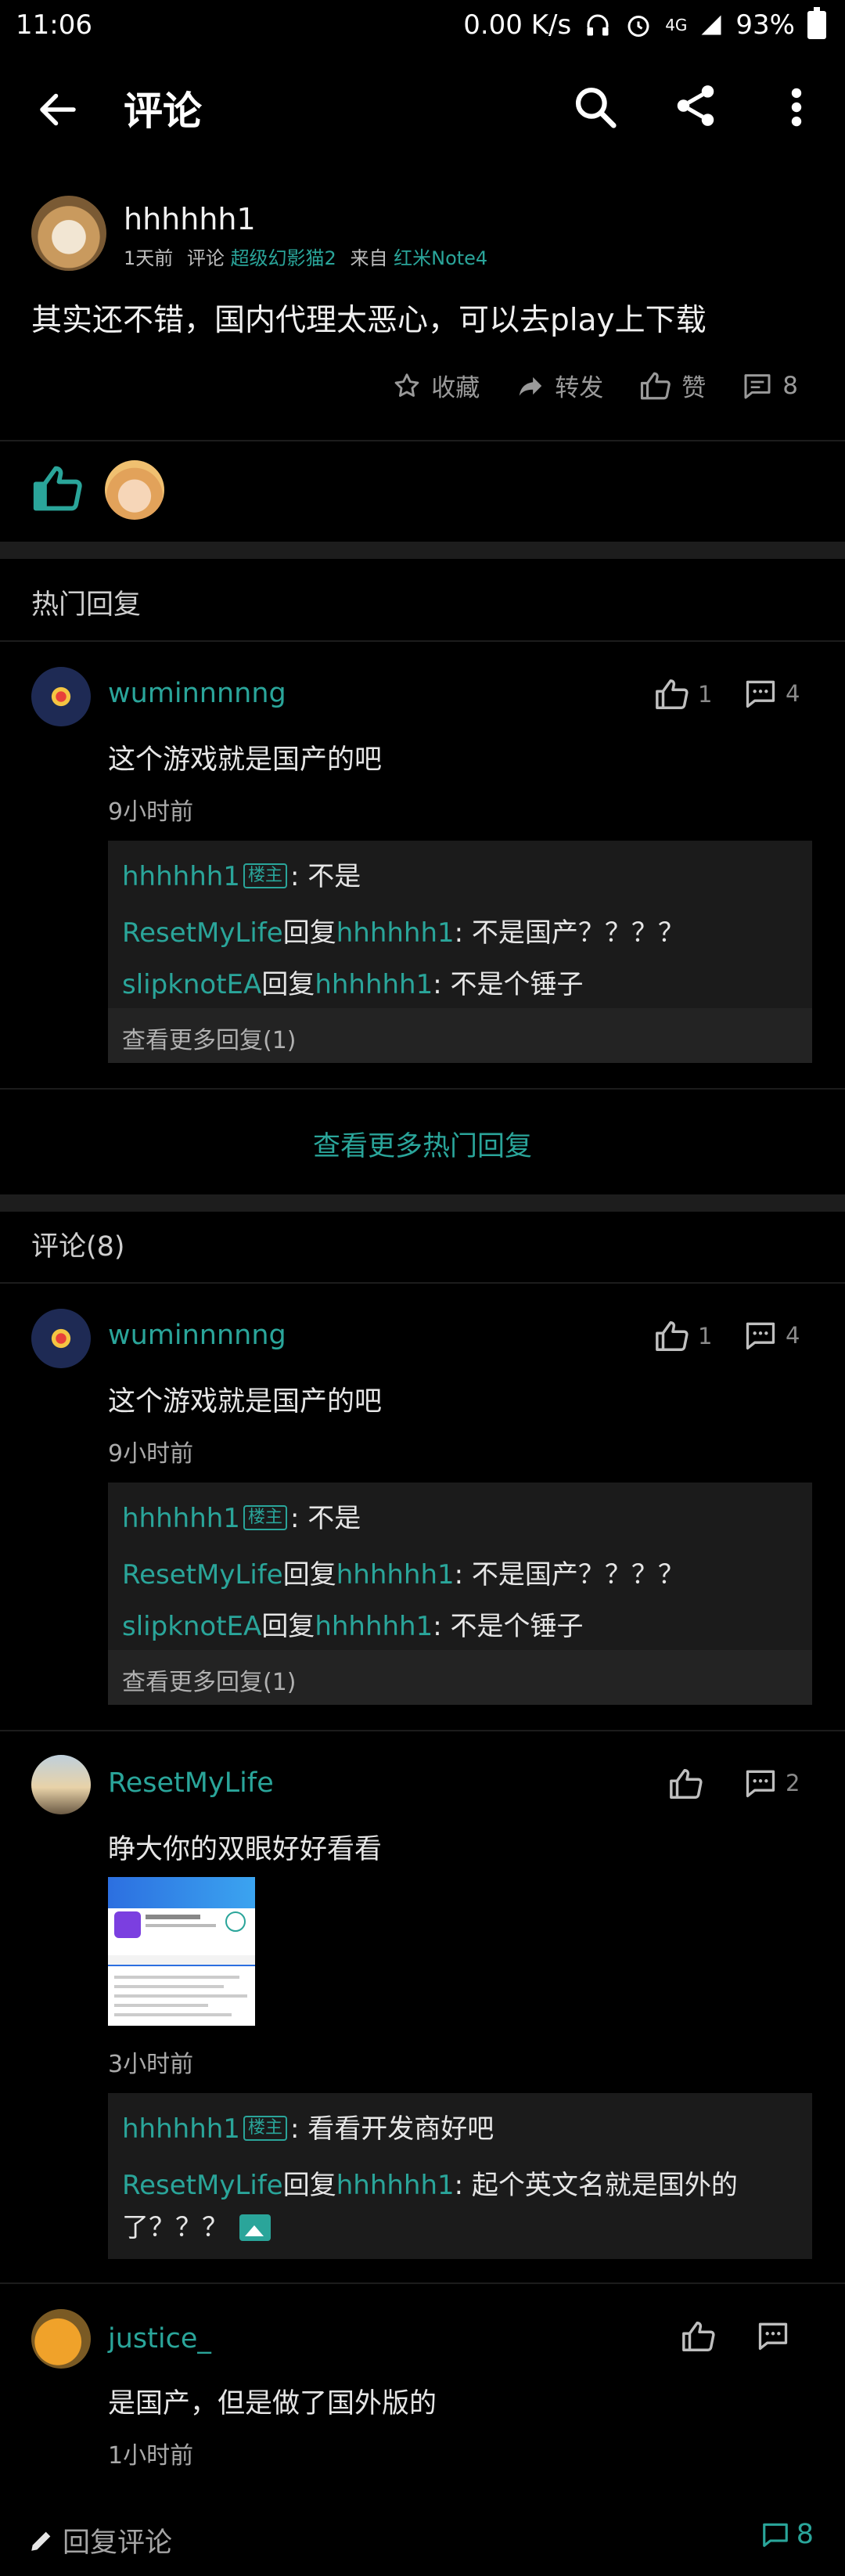 The height and width of the screenshot is (2576, 845). Describe the element at coordinates (265, 875) in the screenshot. I see `owner-tag: 楼主` at that location.